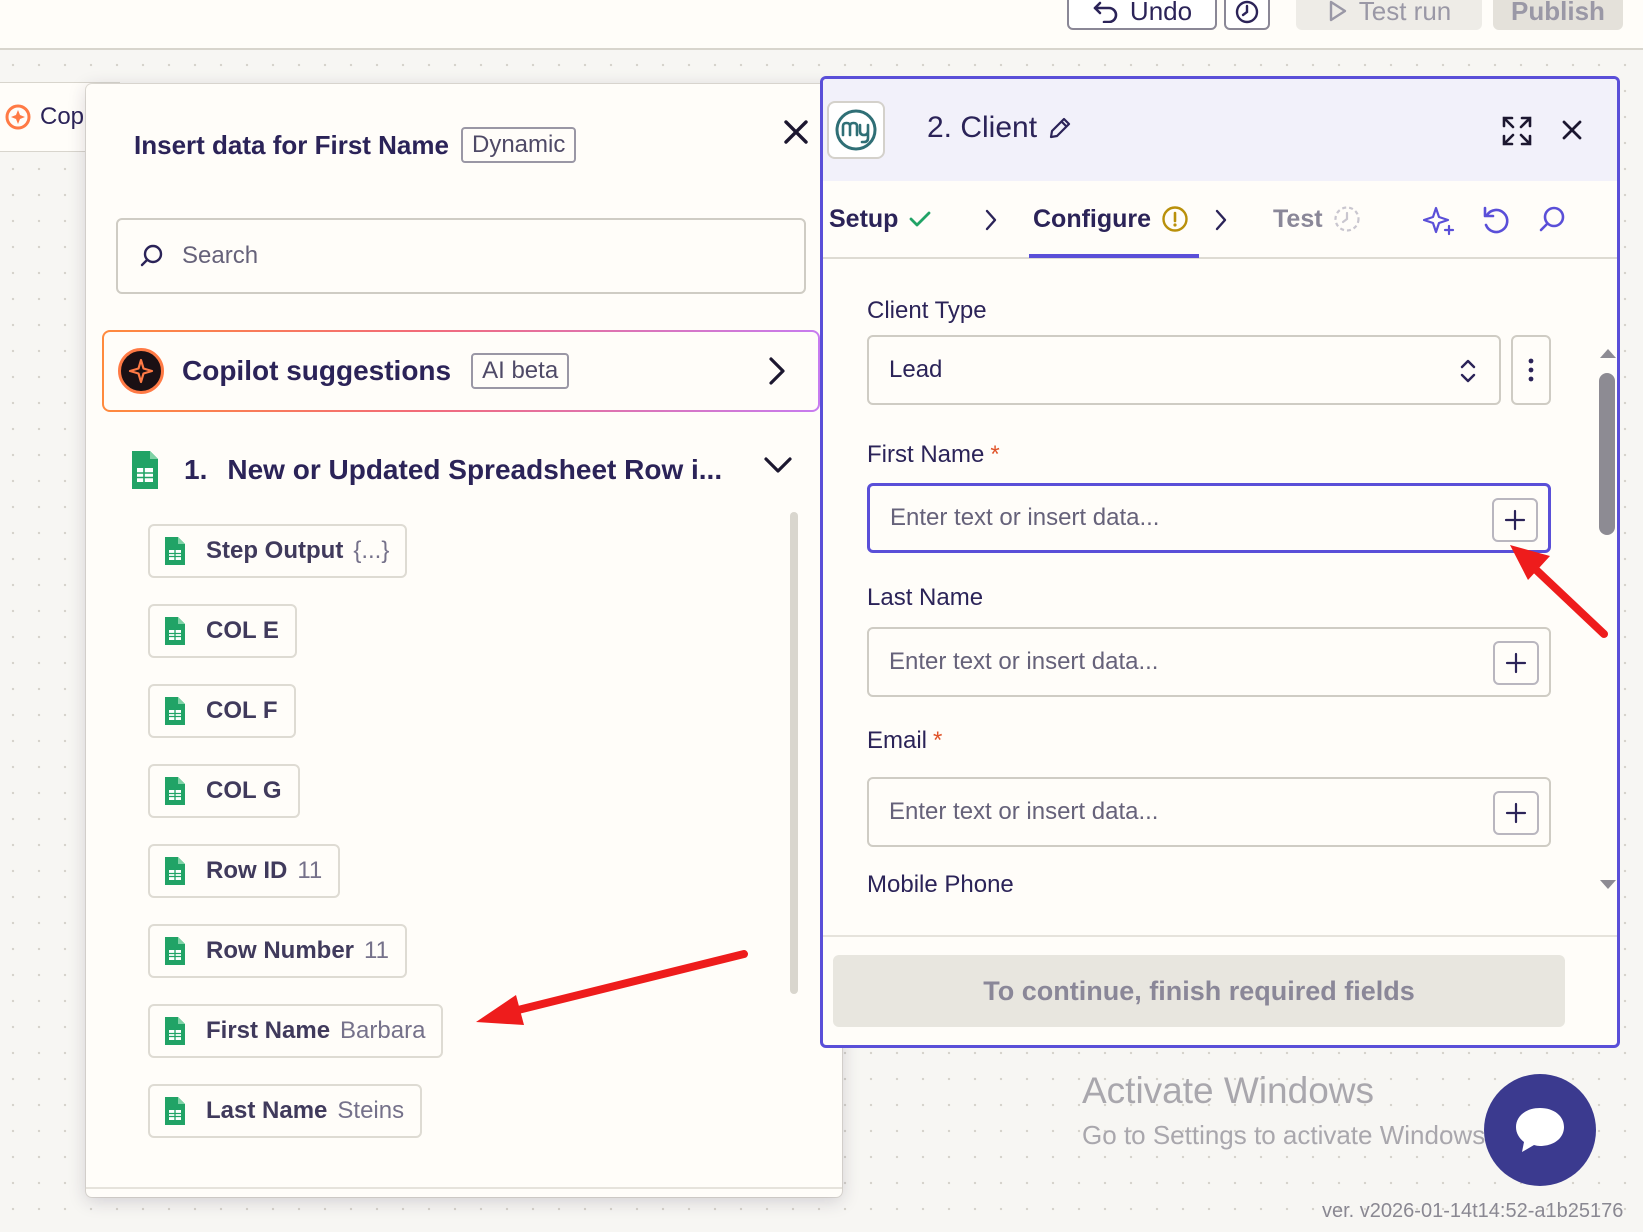 This screenshot has height=1232, width=1643. Describe the element at coordinates (927, 310) in the screenshot. I see `client-type-label: Client Type` at that location.